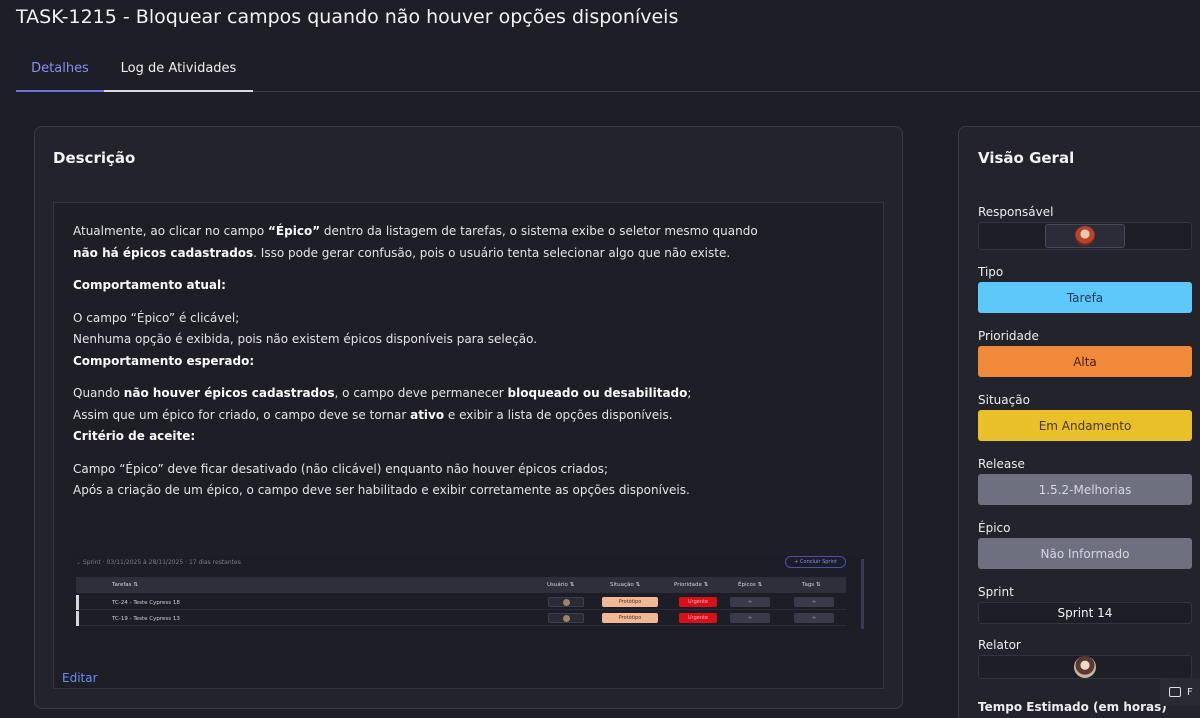  I want to click on floating-widget: F, so click(1180, 692).